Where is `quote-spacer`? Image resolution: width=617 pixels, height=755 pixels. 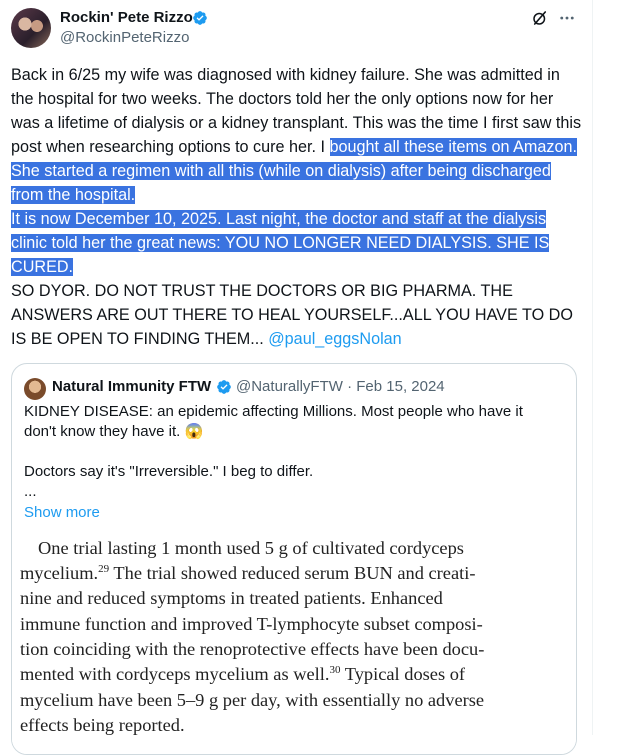 quote-spacer is located at coordinates (291, 452).